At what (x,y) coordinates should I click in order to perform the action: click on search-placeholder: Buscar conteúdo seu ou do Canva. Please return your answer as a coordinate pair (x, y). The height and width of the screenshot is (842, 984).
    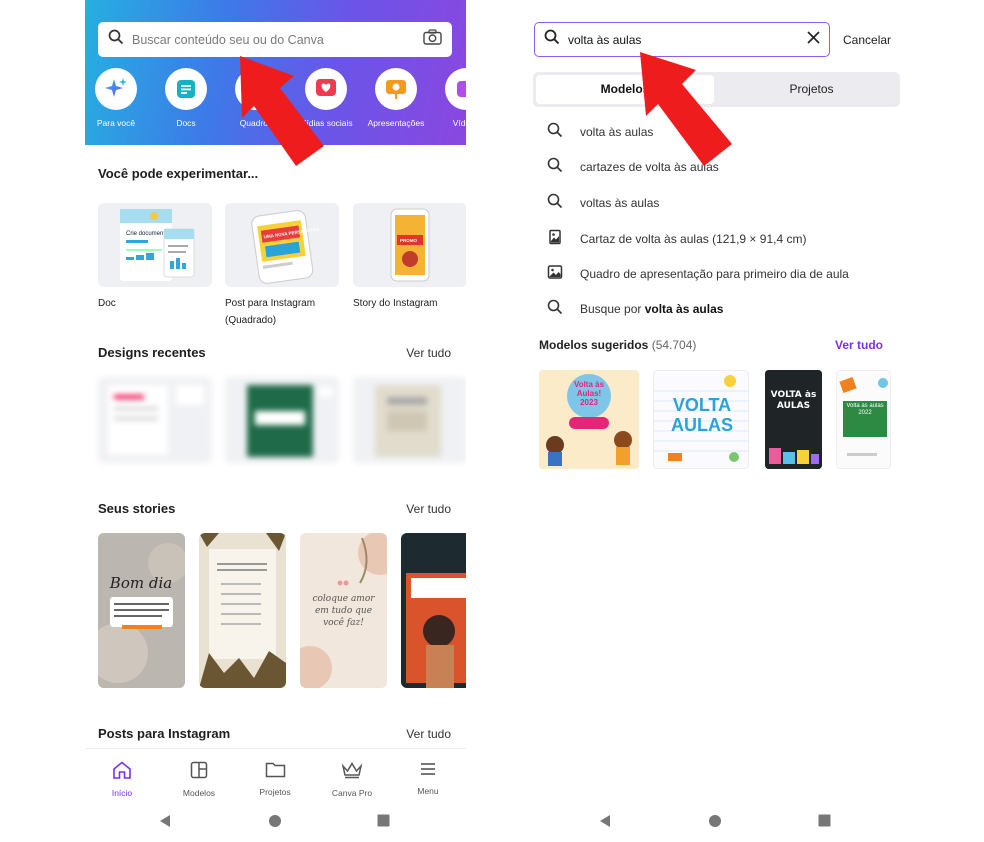
    Looking at the image, I should click on (228, 39).